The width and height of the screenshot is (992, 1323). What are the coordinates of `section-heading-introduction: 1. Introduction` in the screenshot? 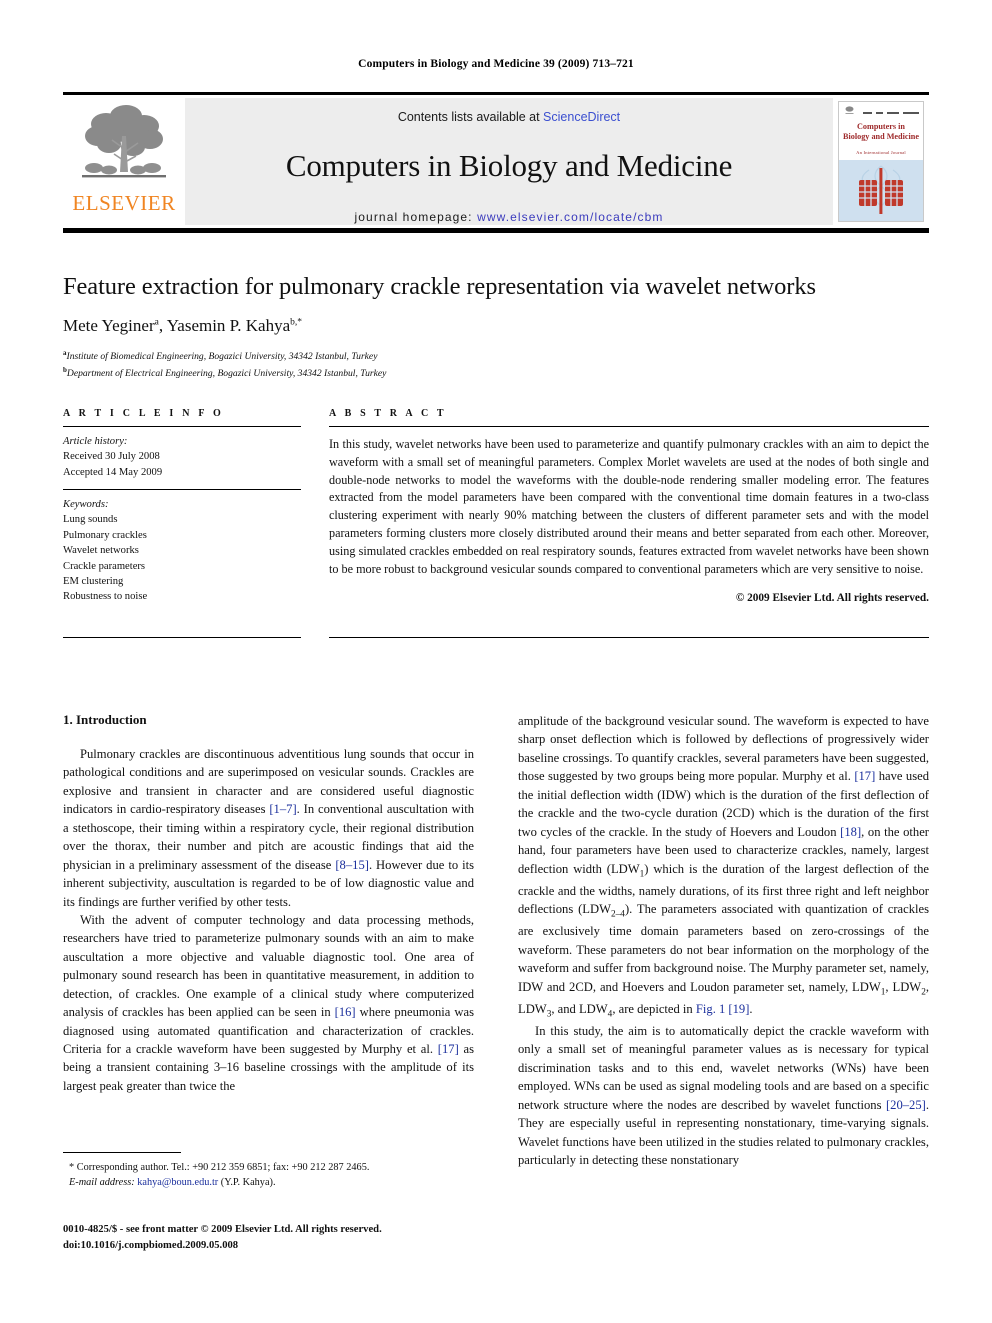 It's located at (105, 719).